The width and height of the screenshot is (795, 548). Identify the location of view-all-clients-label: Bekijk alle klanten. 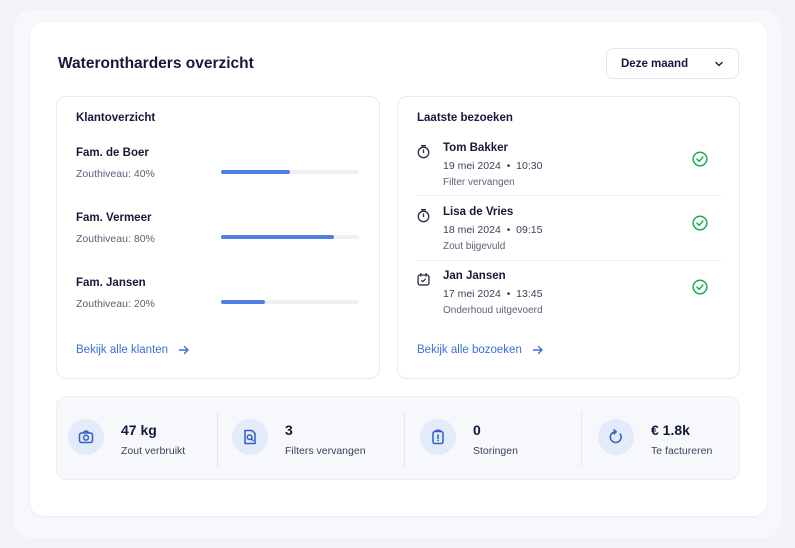
(122, 350).